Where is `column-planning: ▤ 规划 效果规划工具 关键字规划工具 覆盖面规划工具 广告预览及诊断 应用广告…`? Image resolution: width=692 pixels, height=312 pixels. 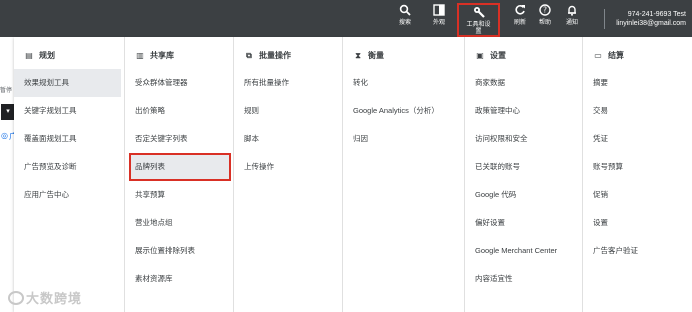 column-planning: ▤ 规划 效果规划工具 关键字规划工具 覆盖面规划工具 广告预览及诊断 应用广告… is located at coordinates (67, 174).